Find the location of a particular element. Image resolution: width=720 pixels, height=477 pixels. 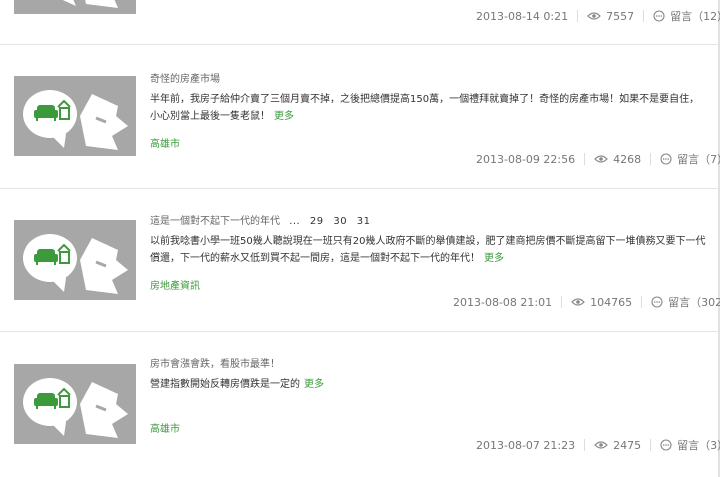

pagination: ... 29 30 31 is located at coordinates (332, 221).